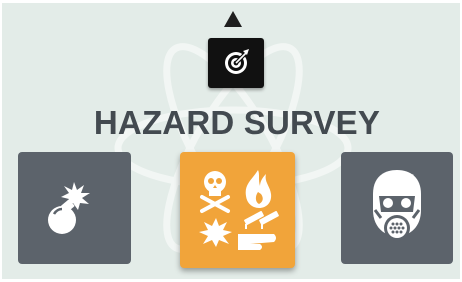 Image resolution: width=462 pixels, height=282 pixels. I want to click on hazmat-category-tile, so click(237, 210).